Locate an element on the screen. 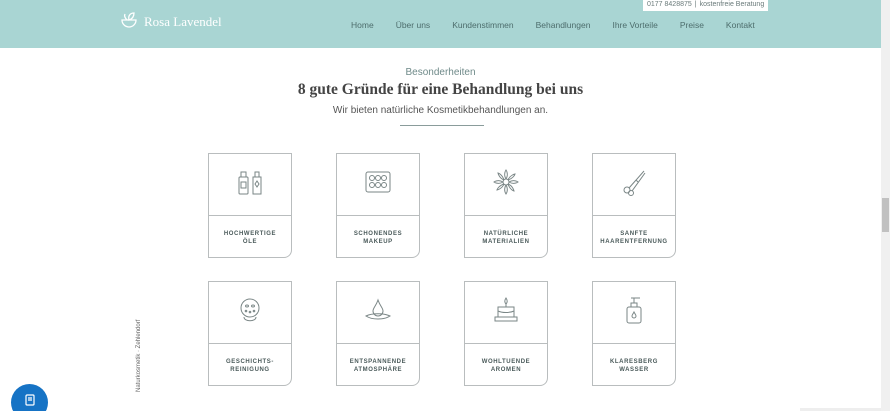 This screenshot has height=411, width=890. page-scrollbar is located at coordinates (885, 205).